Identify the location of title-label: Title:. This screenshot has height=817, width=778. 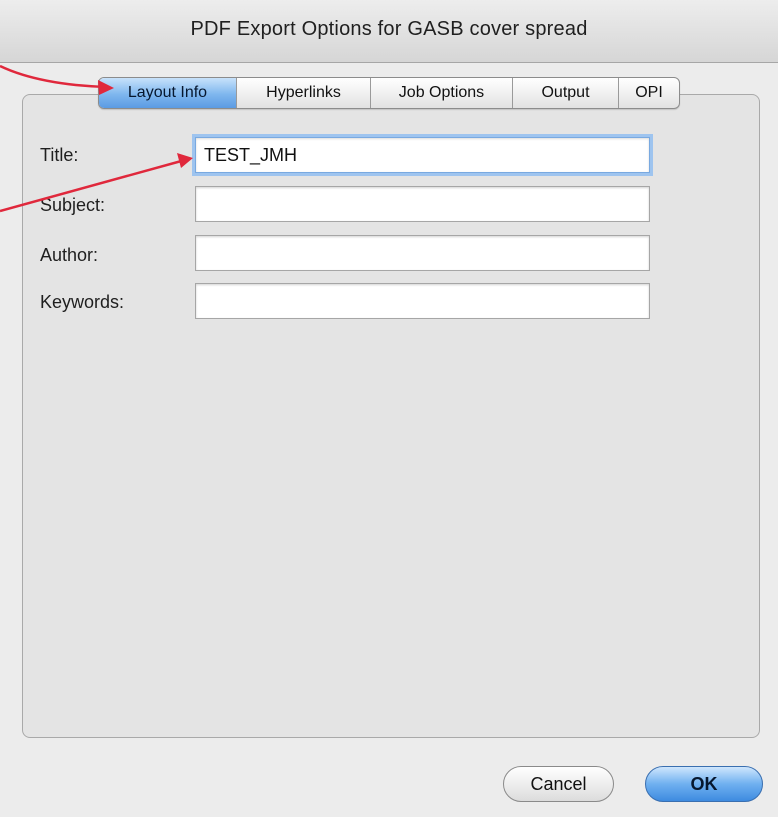
(59, 155).